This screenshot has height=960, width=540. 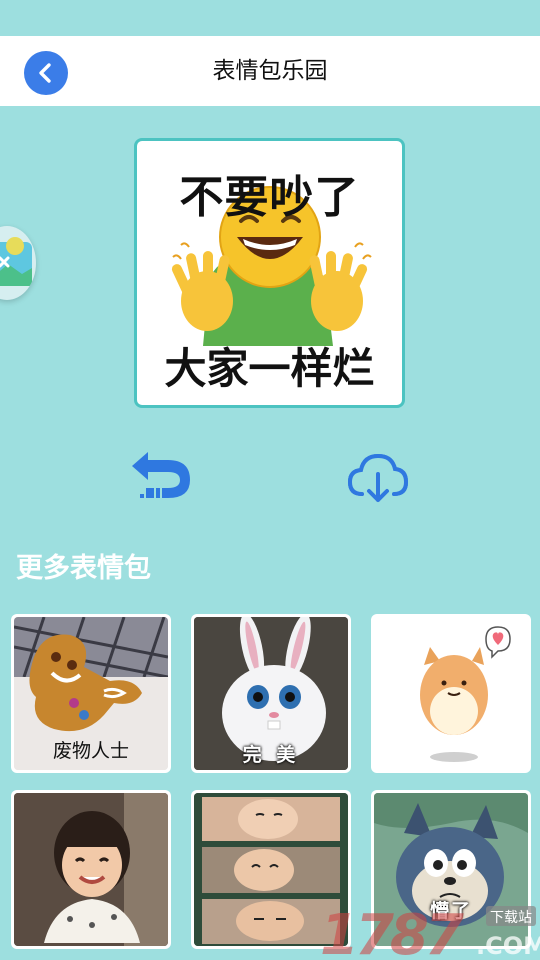 What do you see at coordinates (83, 568) in the screenshot?
I see `more-stickers-heading: 更多表情包` at bounding box center [83, 568].